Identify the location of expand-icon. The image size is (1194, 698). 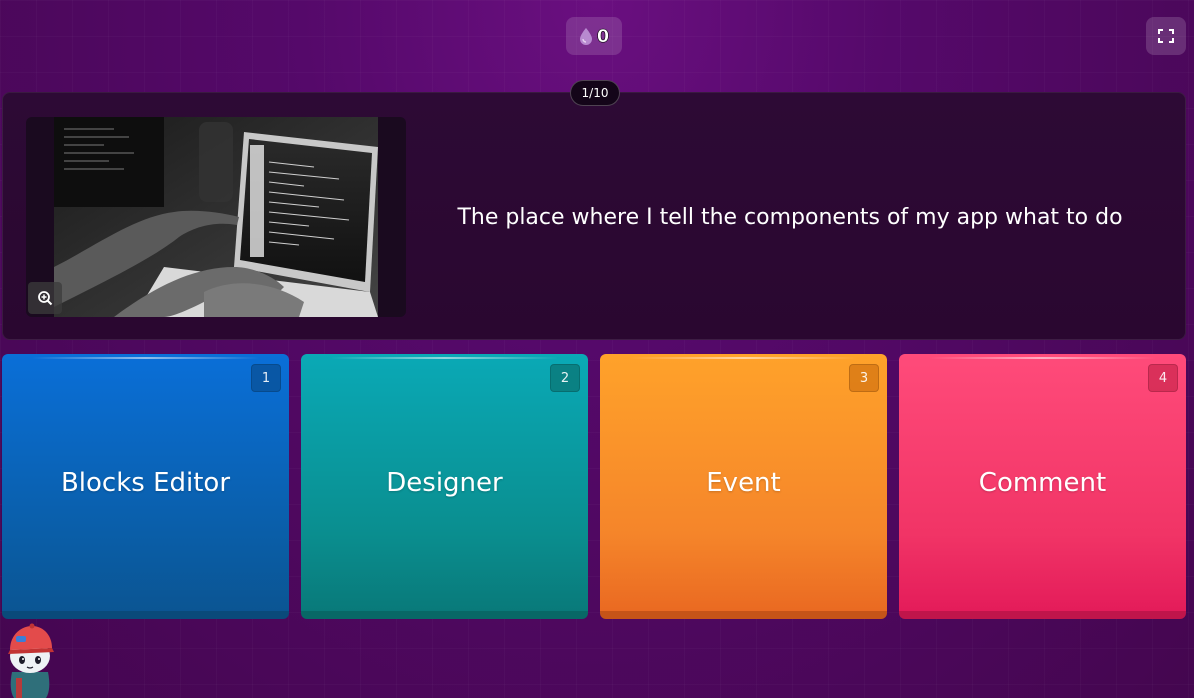
(1166, 36).